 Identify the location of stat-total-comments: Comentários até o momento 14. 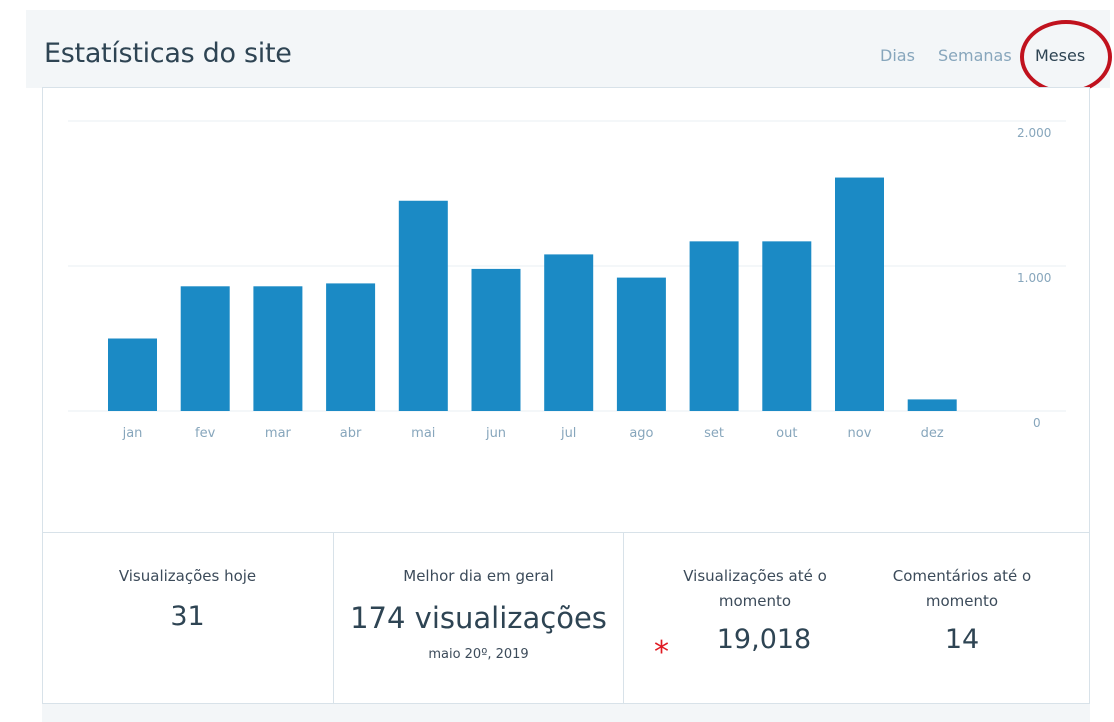
(962, 618).